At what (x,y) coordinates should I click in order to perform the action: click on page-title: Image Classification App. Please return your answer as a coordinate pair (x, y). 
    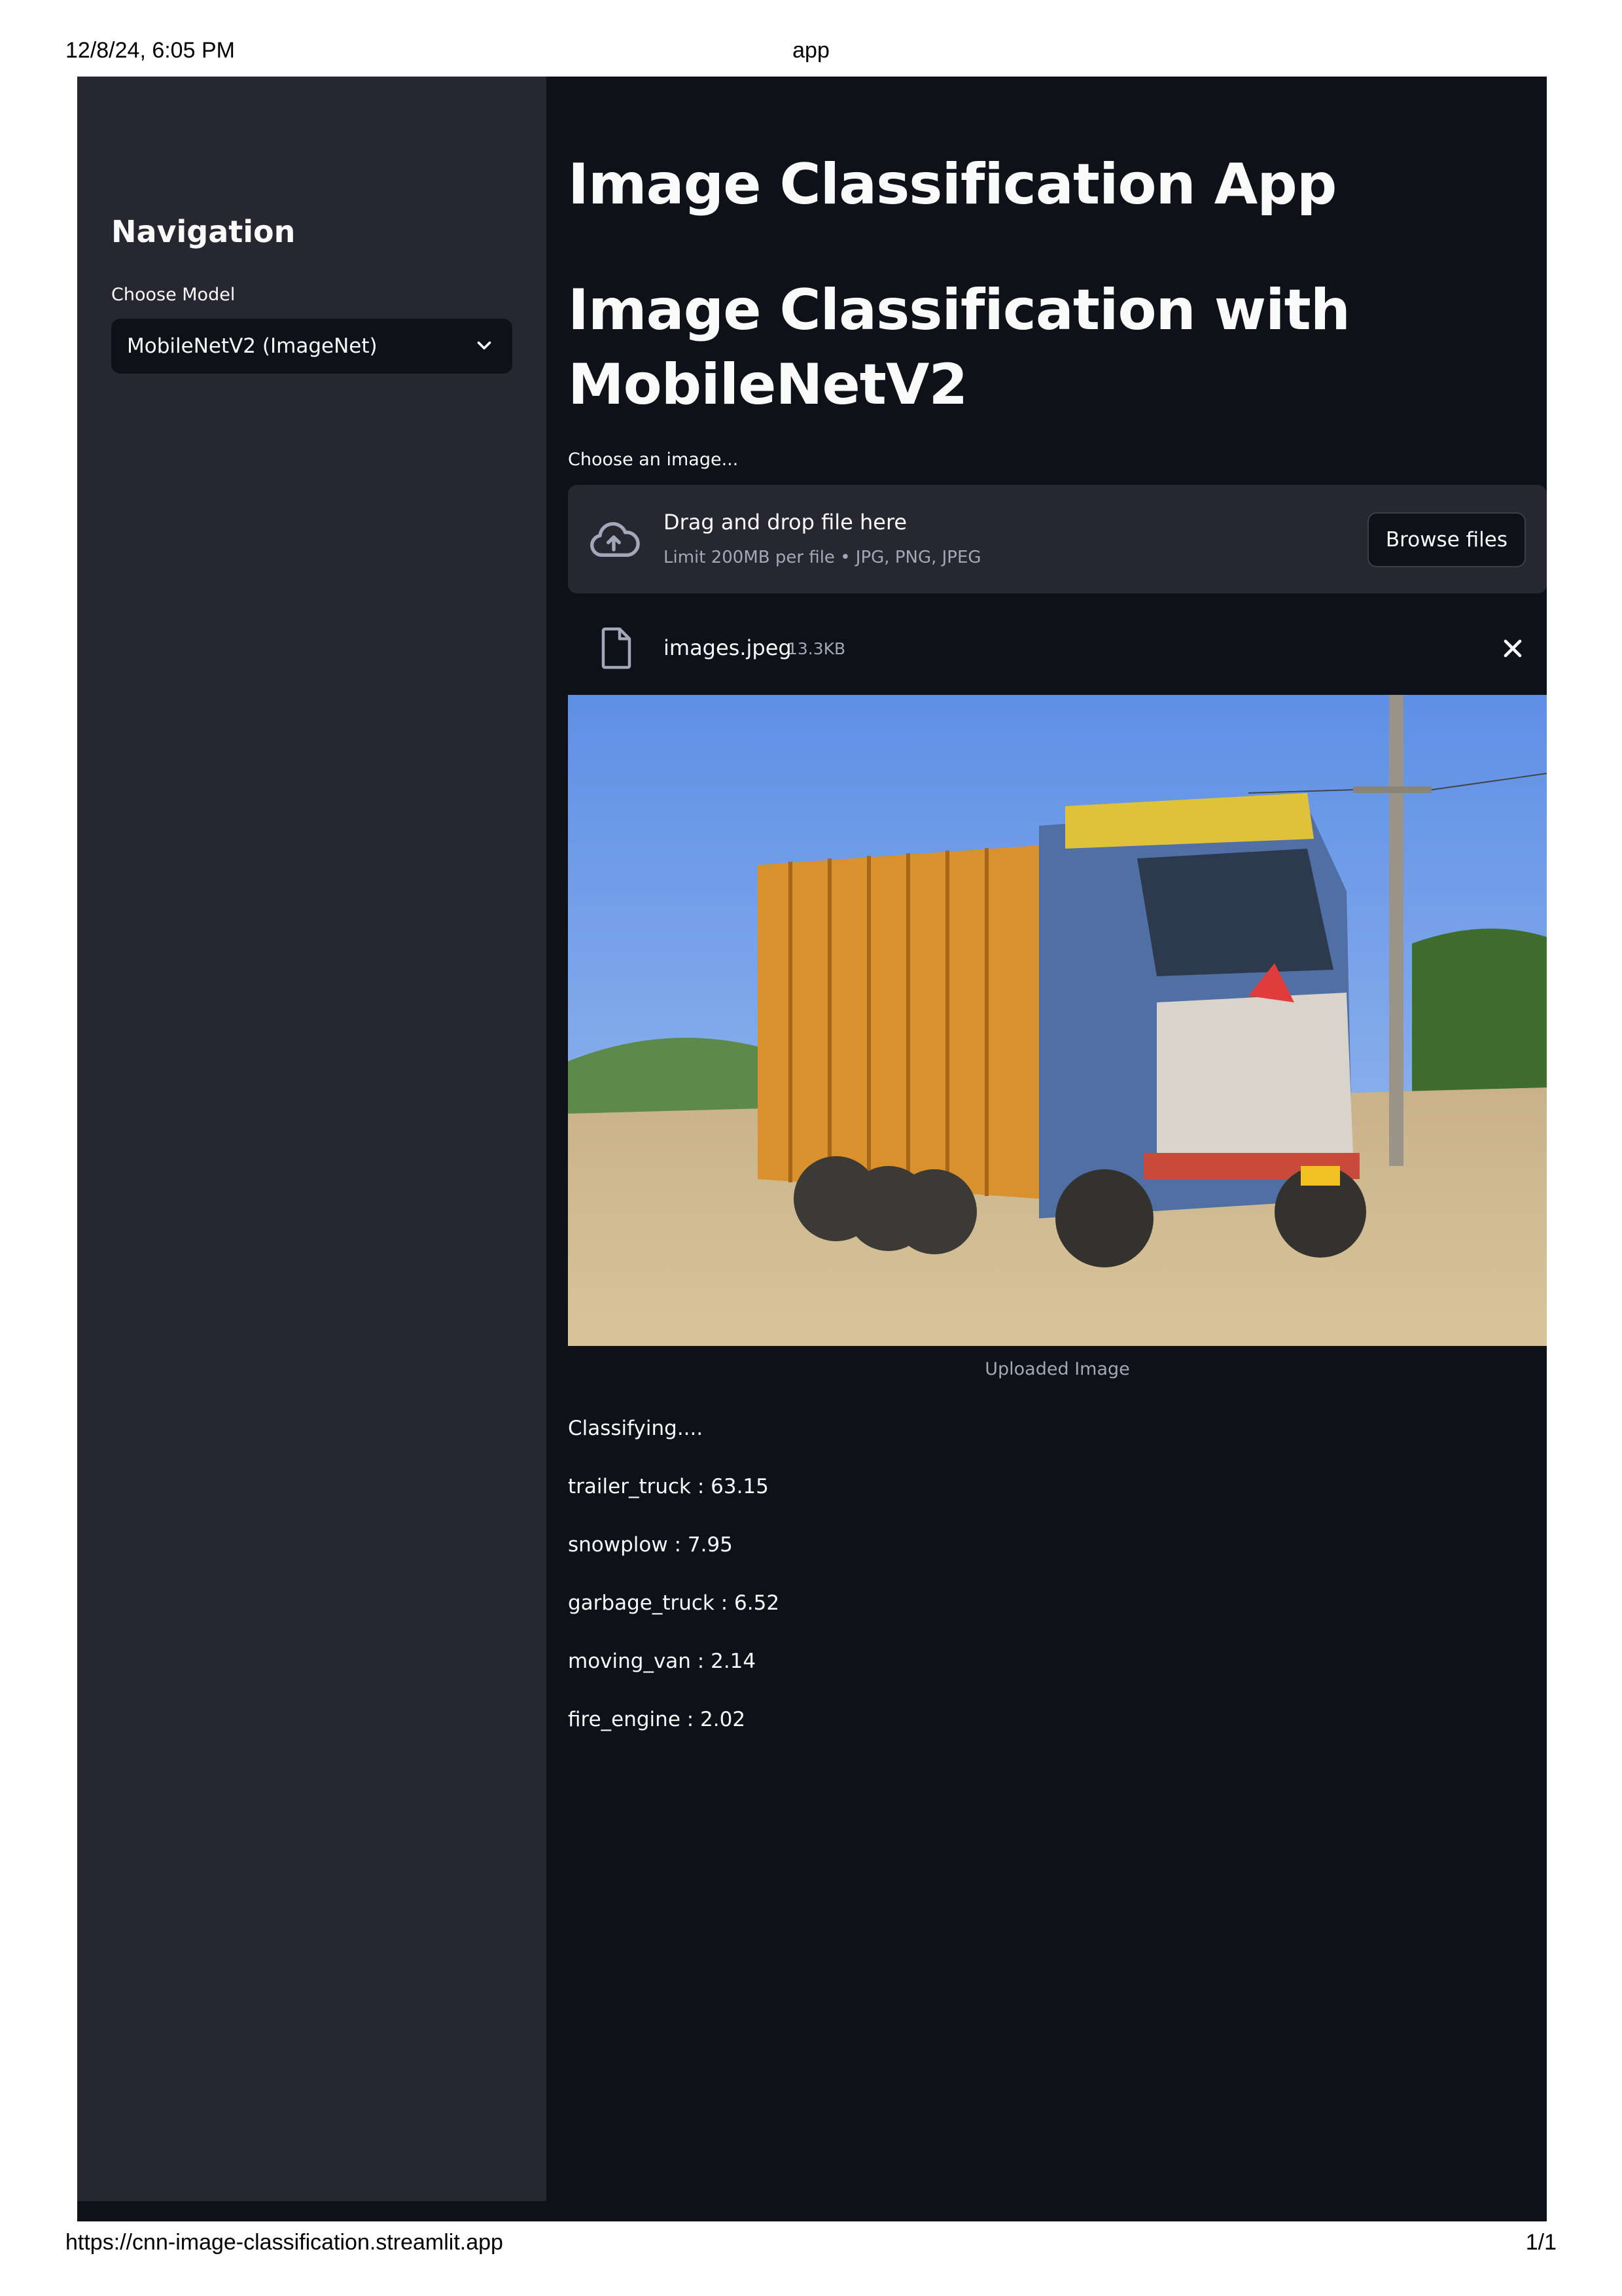
    Looking at the image, I should click on (953, 184).